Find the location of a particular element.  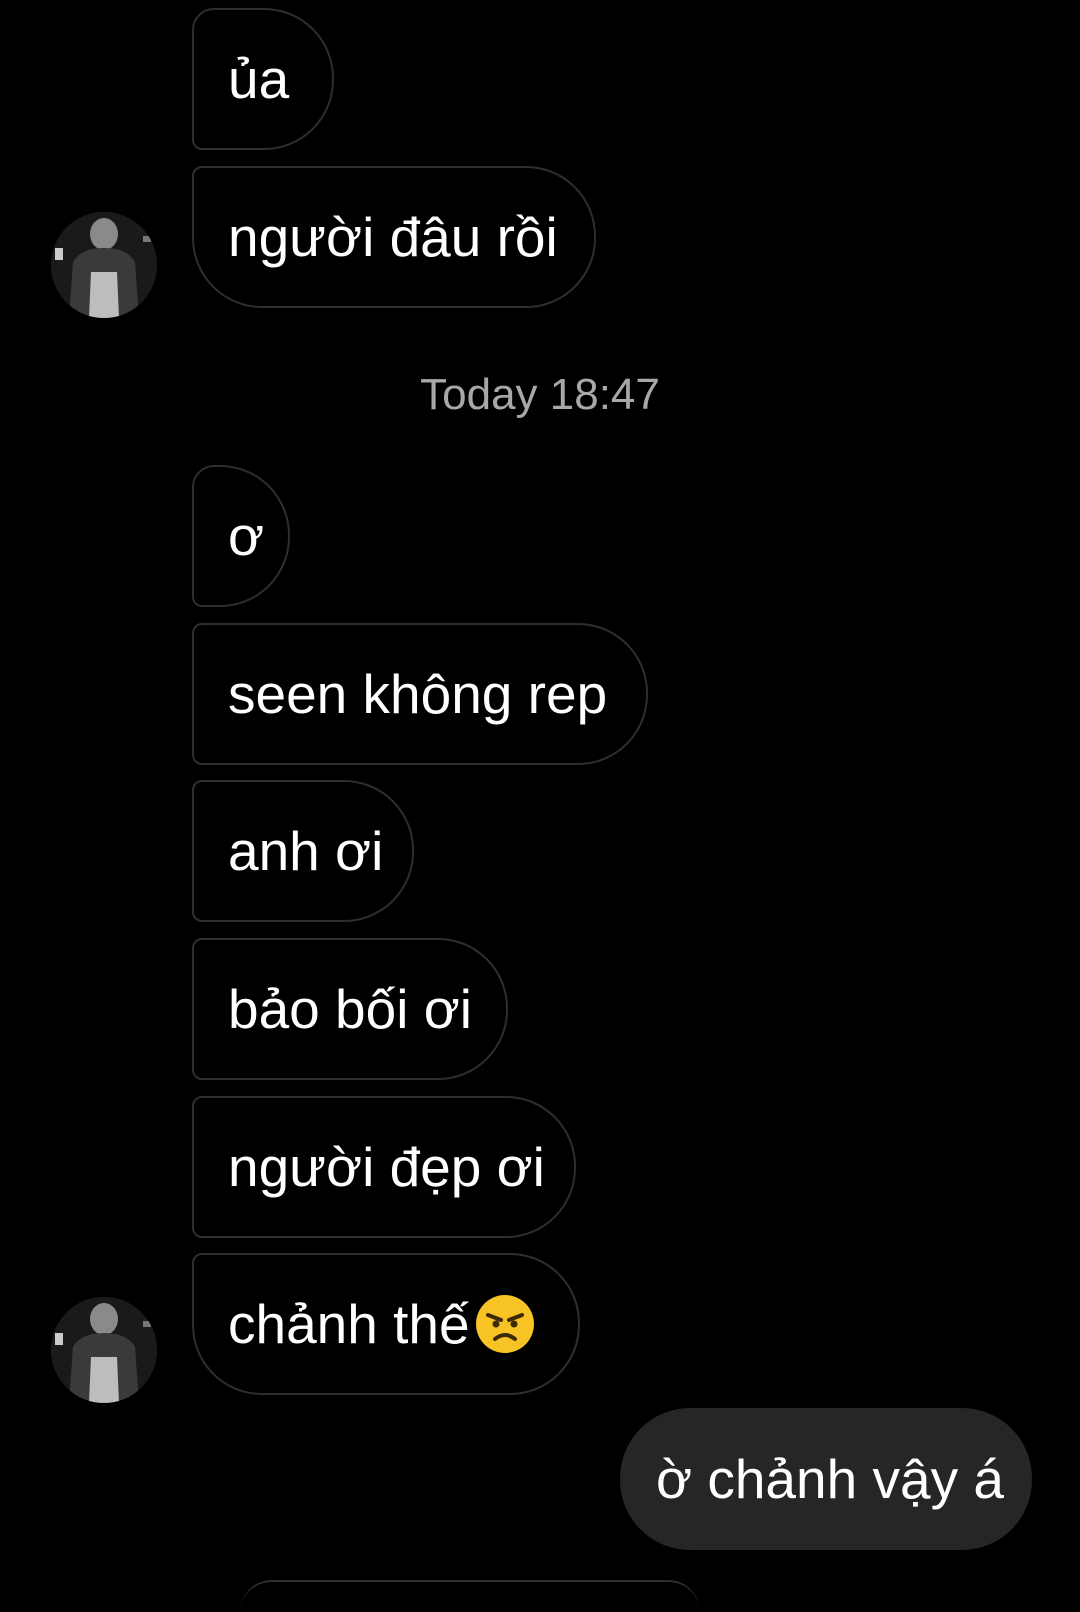

message-bubble: seen không rep is located at coordinates (420, 694).